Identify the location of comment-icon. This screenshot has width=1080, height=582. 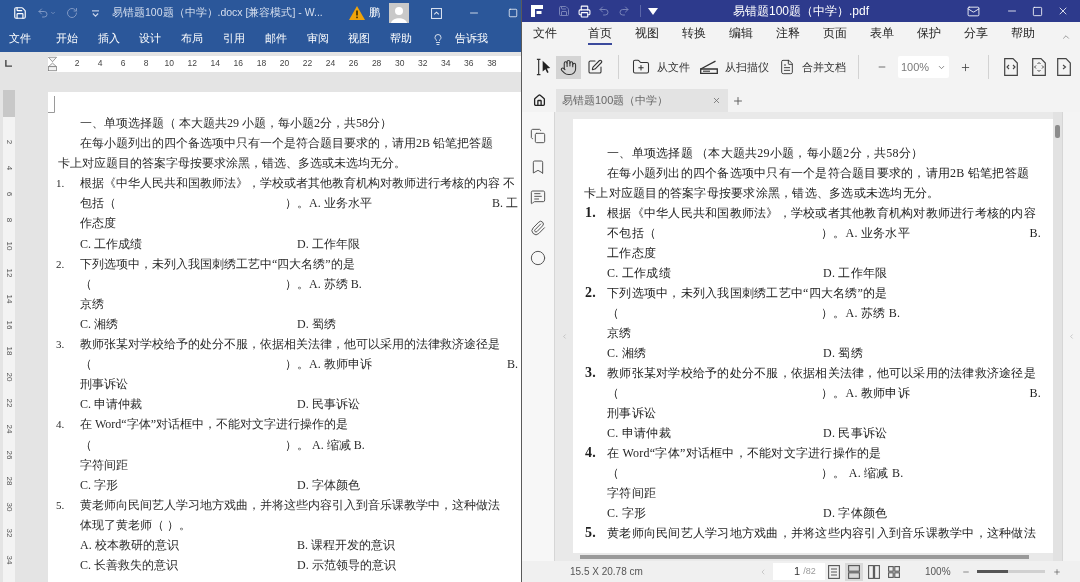
(538, 197).